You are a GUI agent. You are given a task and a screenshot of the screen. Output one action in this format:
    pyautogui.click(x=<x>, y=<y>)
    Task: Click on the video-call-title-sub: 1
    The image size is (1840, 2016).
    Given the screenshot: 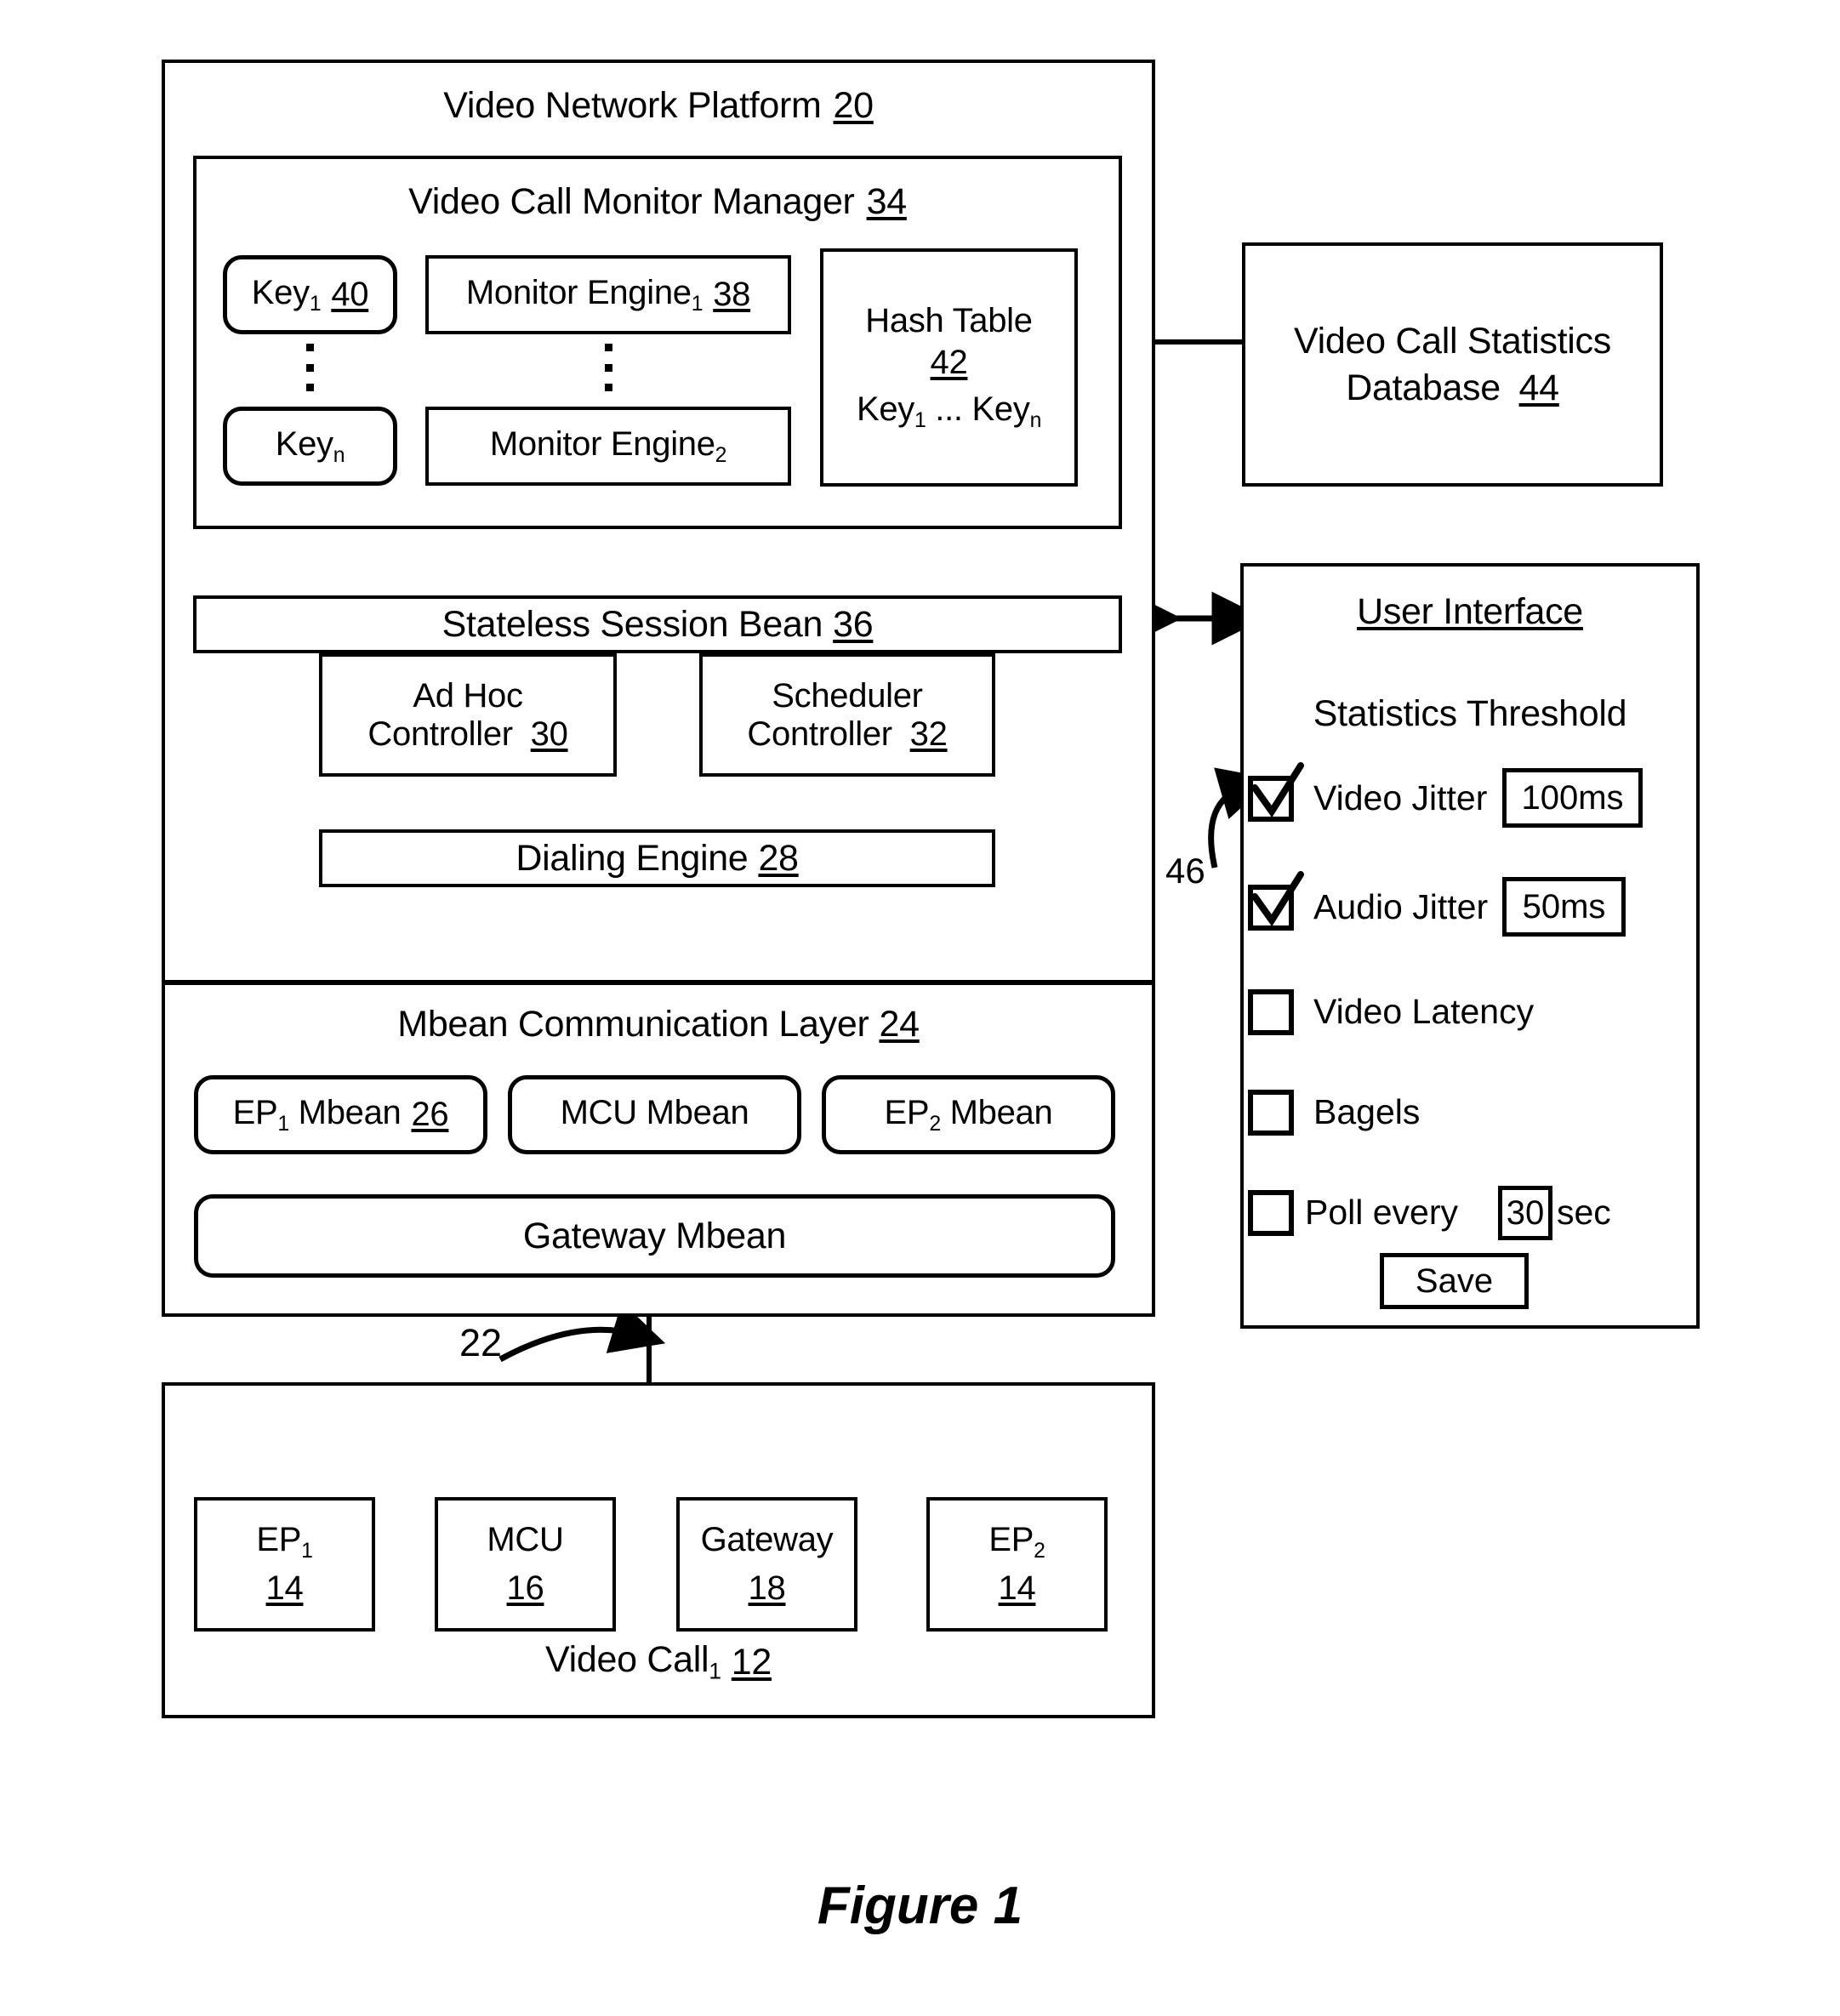 What is the action you would take?
    pyautogui.click(x=715, y=1671)
    